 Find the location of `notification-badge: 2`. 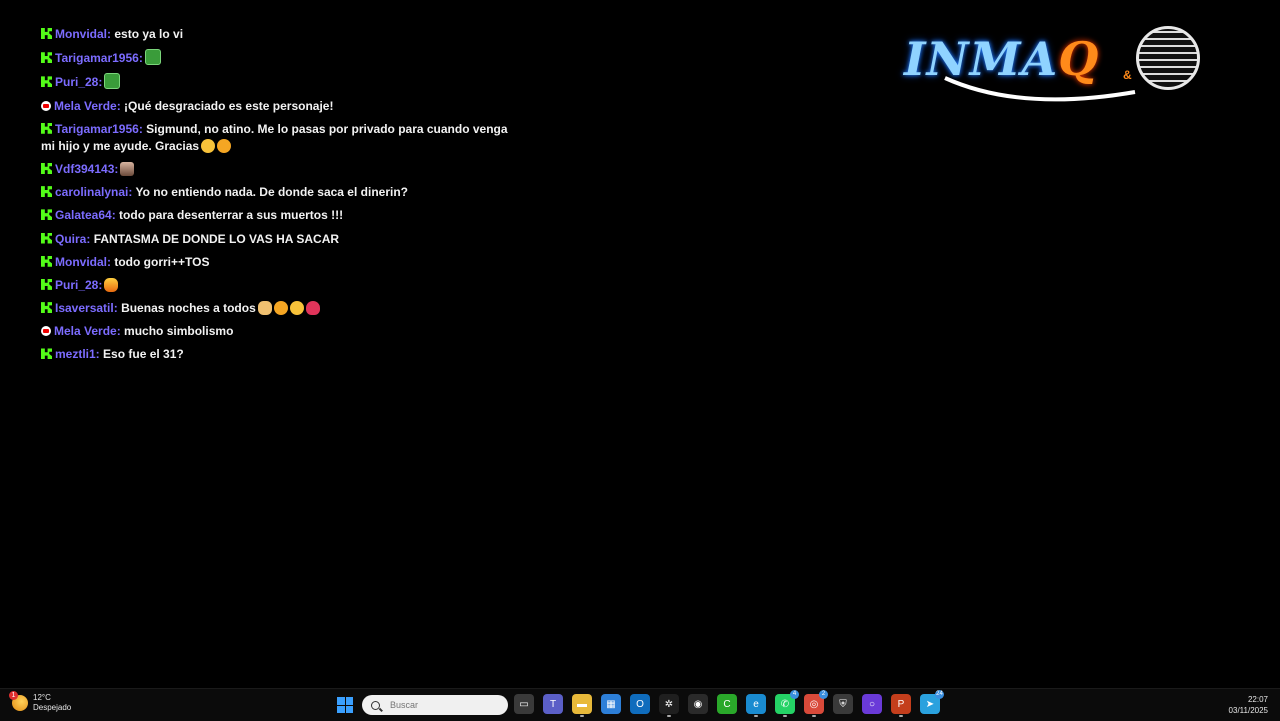

notification-badge: 2 is located at coordinates (823, 694).